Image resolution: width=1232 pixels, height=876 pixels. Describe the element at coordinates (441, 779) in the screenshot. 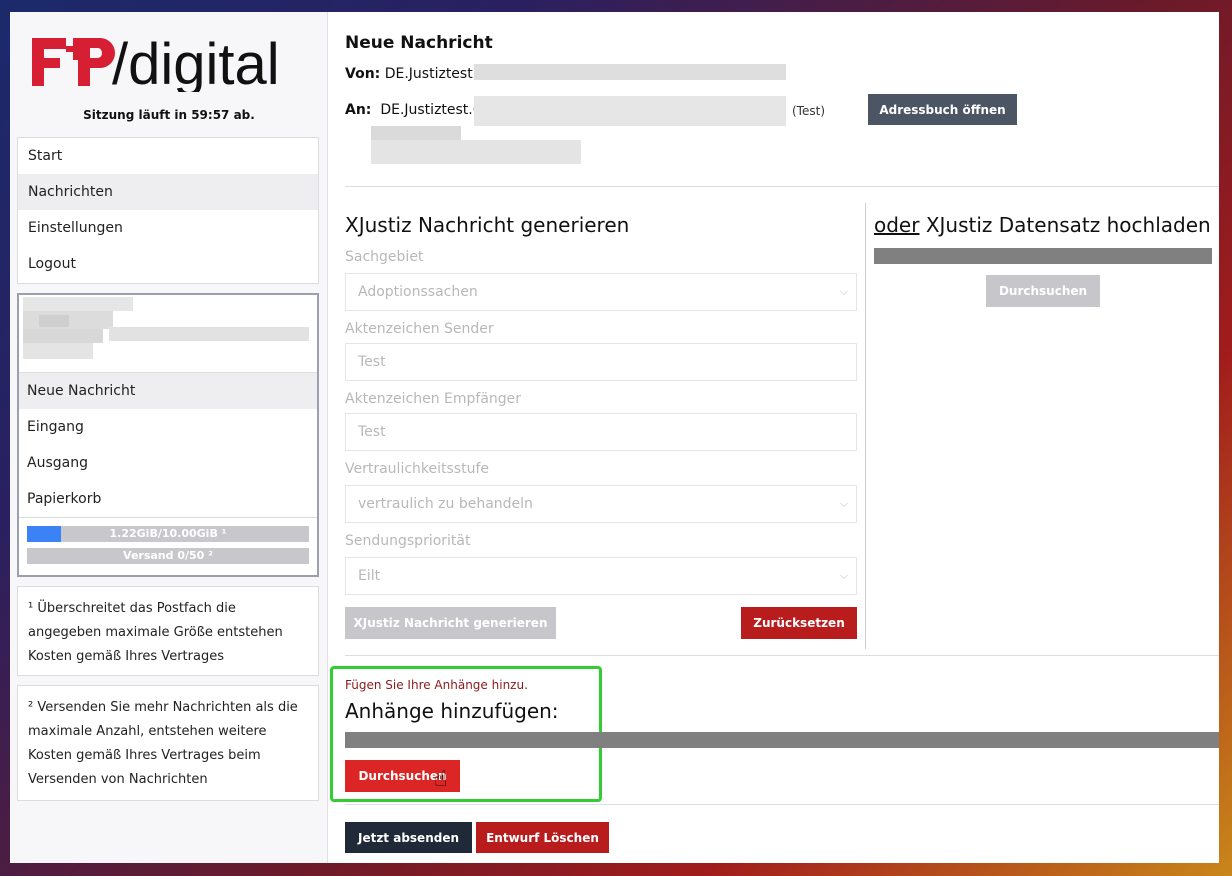

I see `hand-cursor-icon: ☝` at that location.